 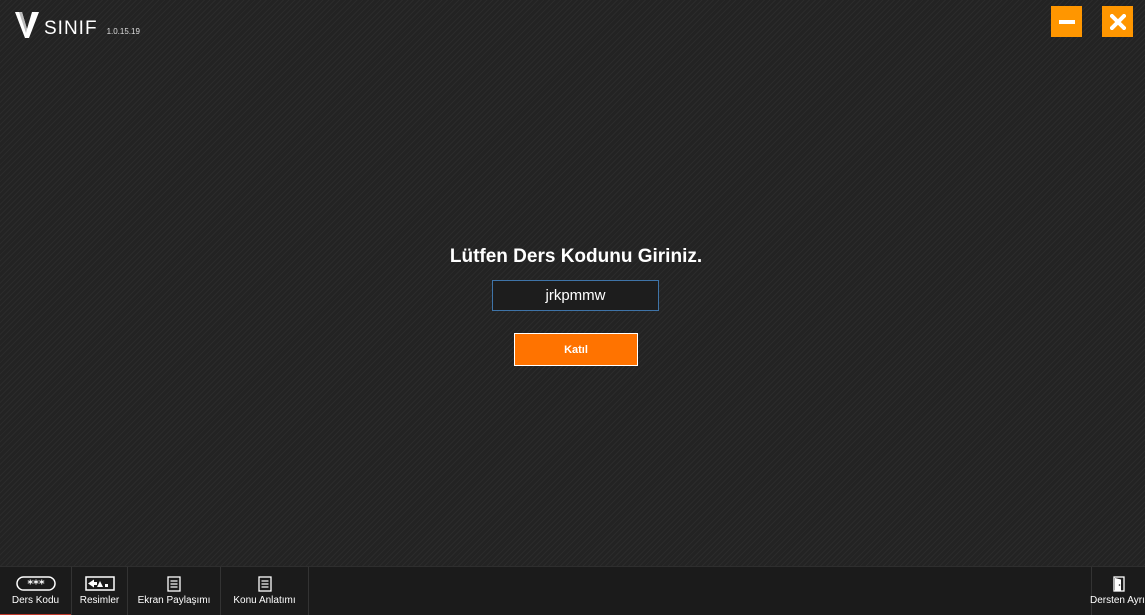 I want to click on toolbar-item-lesson-code: *** Ders Kodu, so click(x=36, y=591).